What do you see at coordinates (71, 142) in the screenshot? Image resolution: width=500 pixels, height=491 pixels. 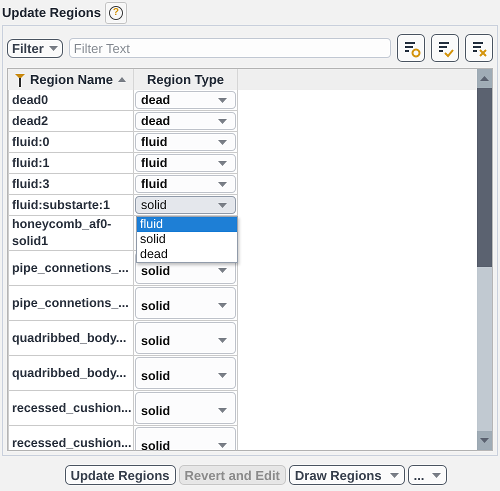 I see `table-cell: fluid:0` at bounding box center [71, 142].